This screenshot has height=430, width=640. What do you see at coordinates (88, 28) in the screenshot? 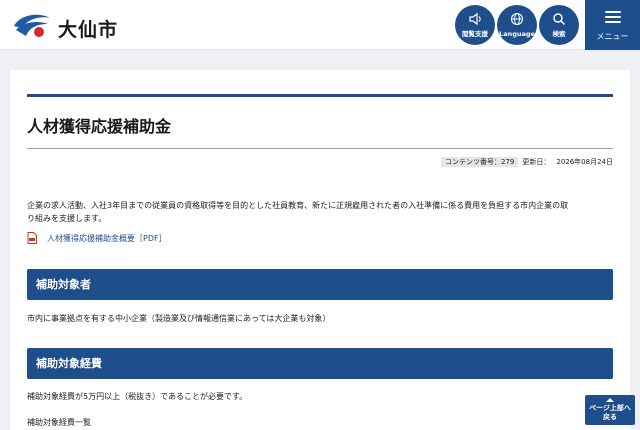
I see `site-name: 大仙市` at bounding box center [88, 28].